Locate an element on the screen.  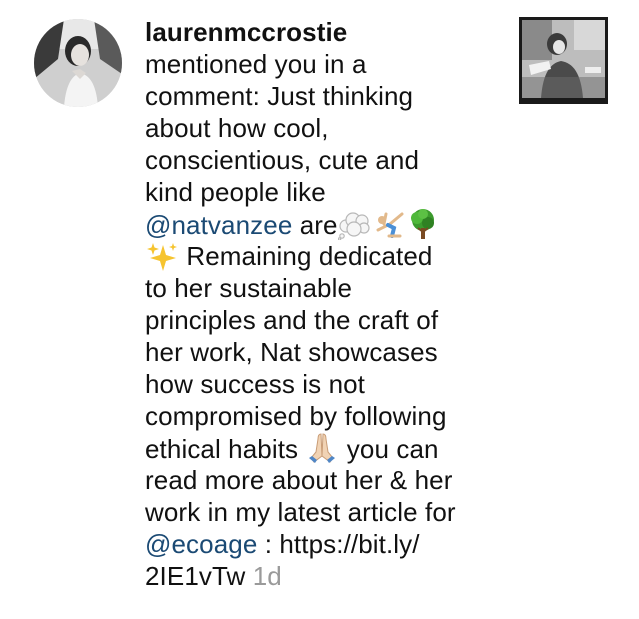
comment-fragment: : https://bit.ly/ is located at coordinates (338, 544).